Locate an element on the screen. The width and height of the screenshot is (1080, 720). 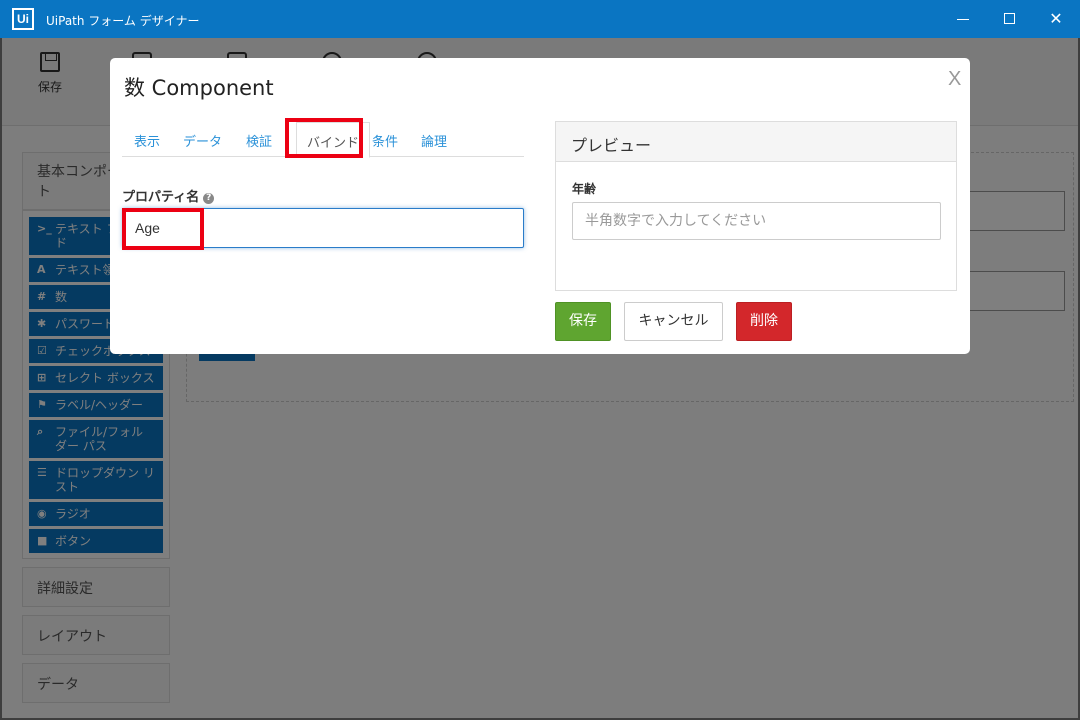
tab-conditional: 条件 is located at coordinates (385, 140).